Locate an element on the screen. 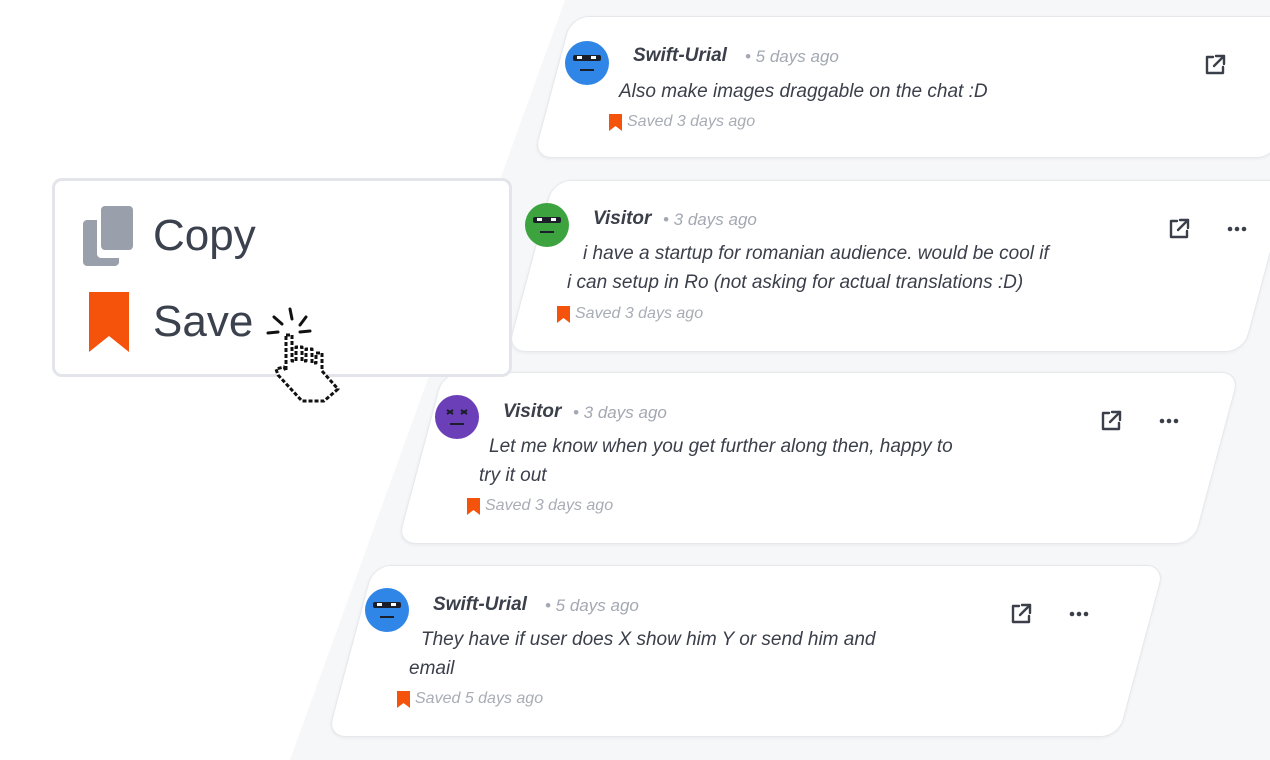  save-label: Save is located at coordinates (203, 321).